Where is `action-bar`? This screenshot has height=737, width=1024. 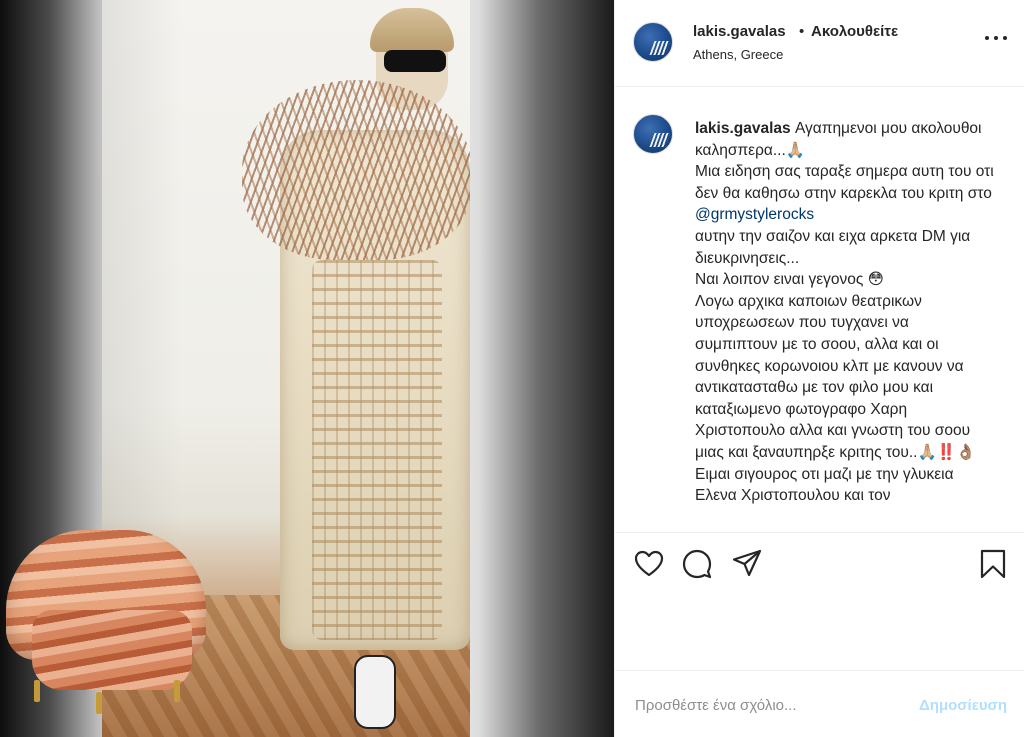
action-bar is located at coordinates (819, 562).